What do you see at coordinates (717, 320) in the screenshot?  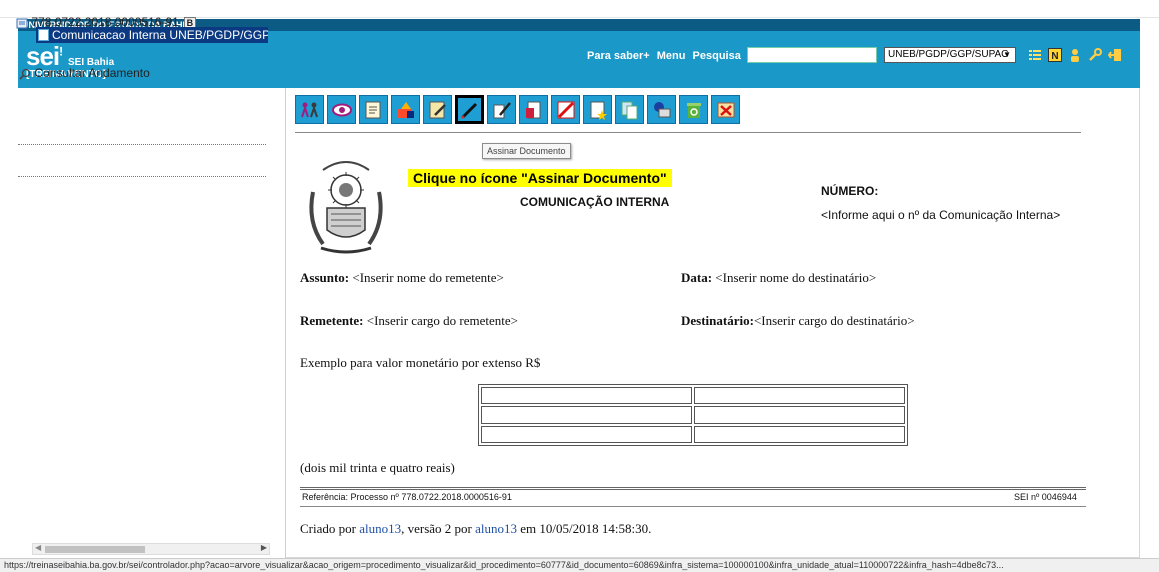 I see `destinatario-label: Destinatário:` at bounding box center [717, 320].